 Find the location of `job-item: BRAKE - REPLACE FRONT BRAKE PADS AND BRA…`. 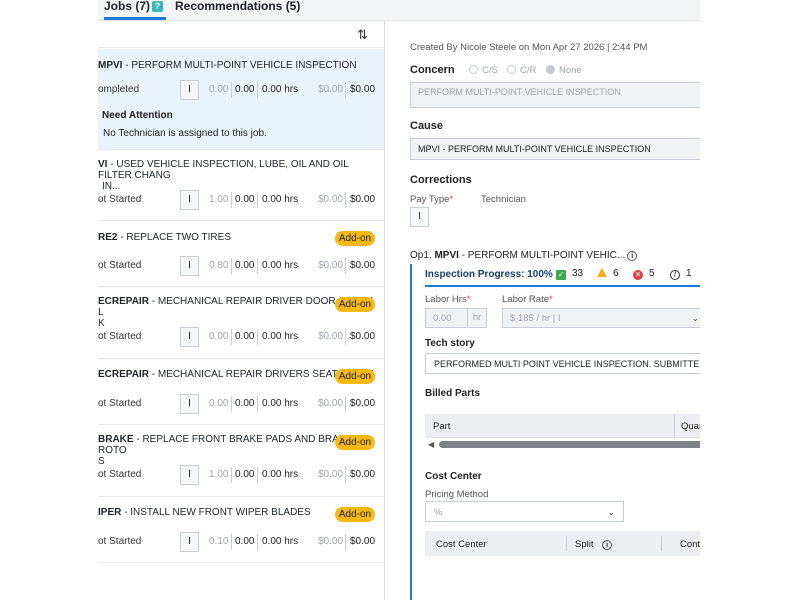

job-item: BRAKE - REPLACE FRONT BRAKE PADS AND BRA… is located at coordinates (241, 461).